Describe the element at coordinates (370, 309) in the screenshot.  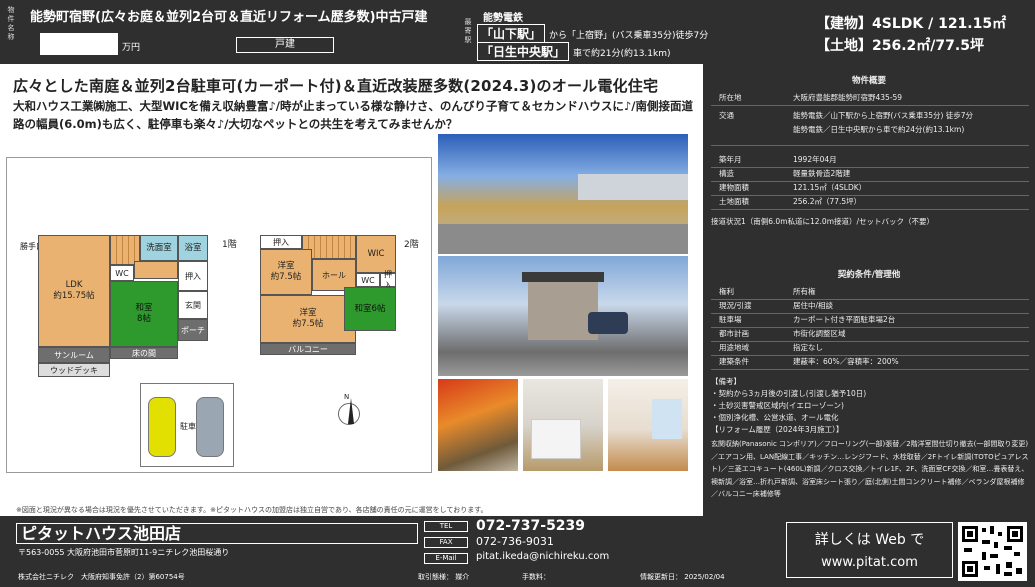
I see `room-japanese-6: 和室6帖` at that location.